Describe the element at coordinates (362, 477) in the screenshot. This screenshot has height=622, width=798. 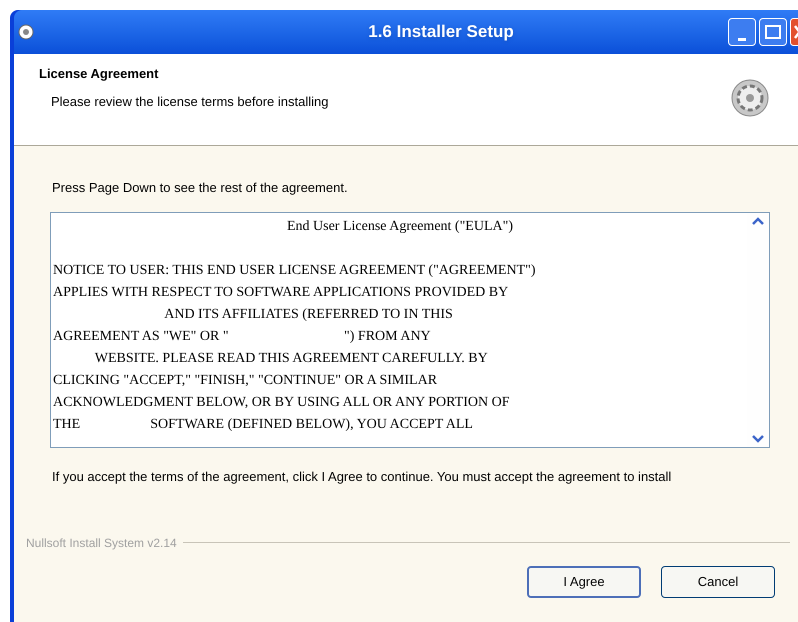
I see `accept-instructions: If you accept the terms of the agreement, click I Agree to continue. You must accept the agreement to install` at that location.